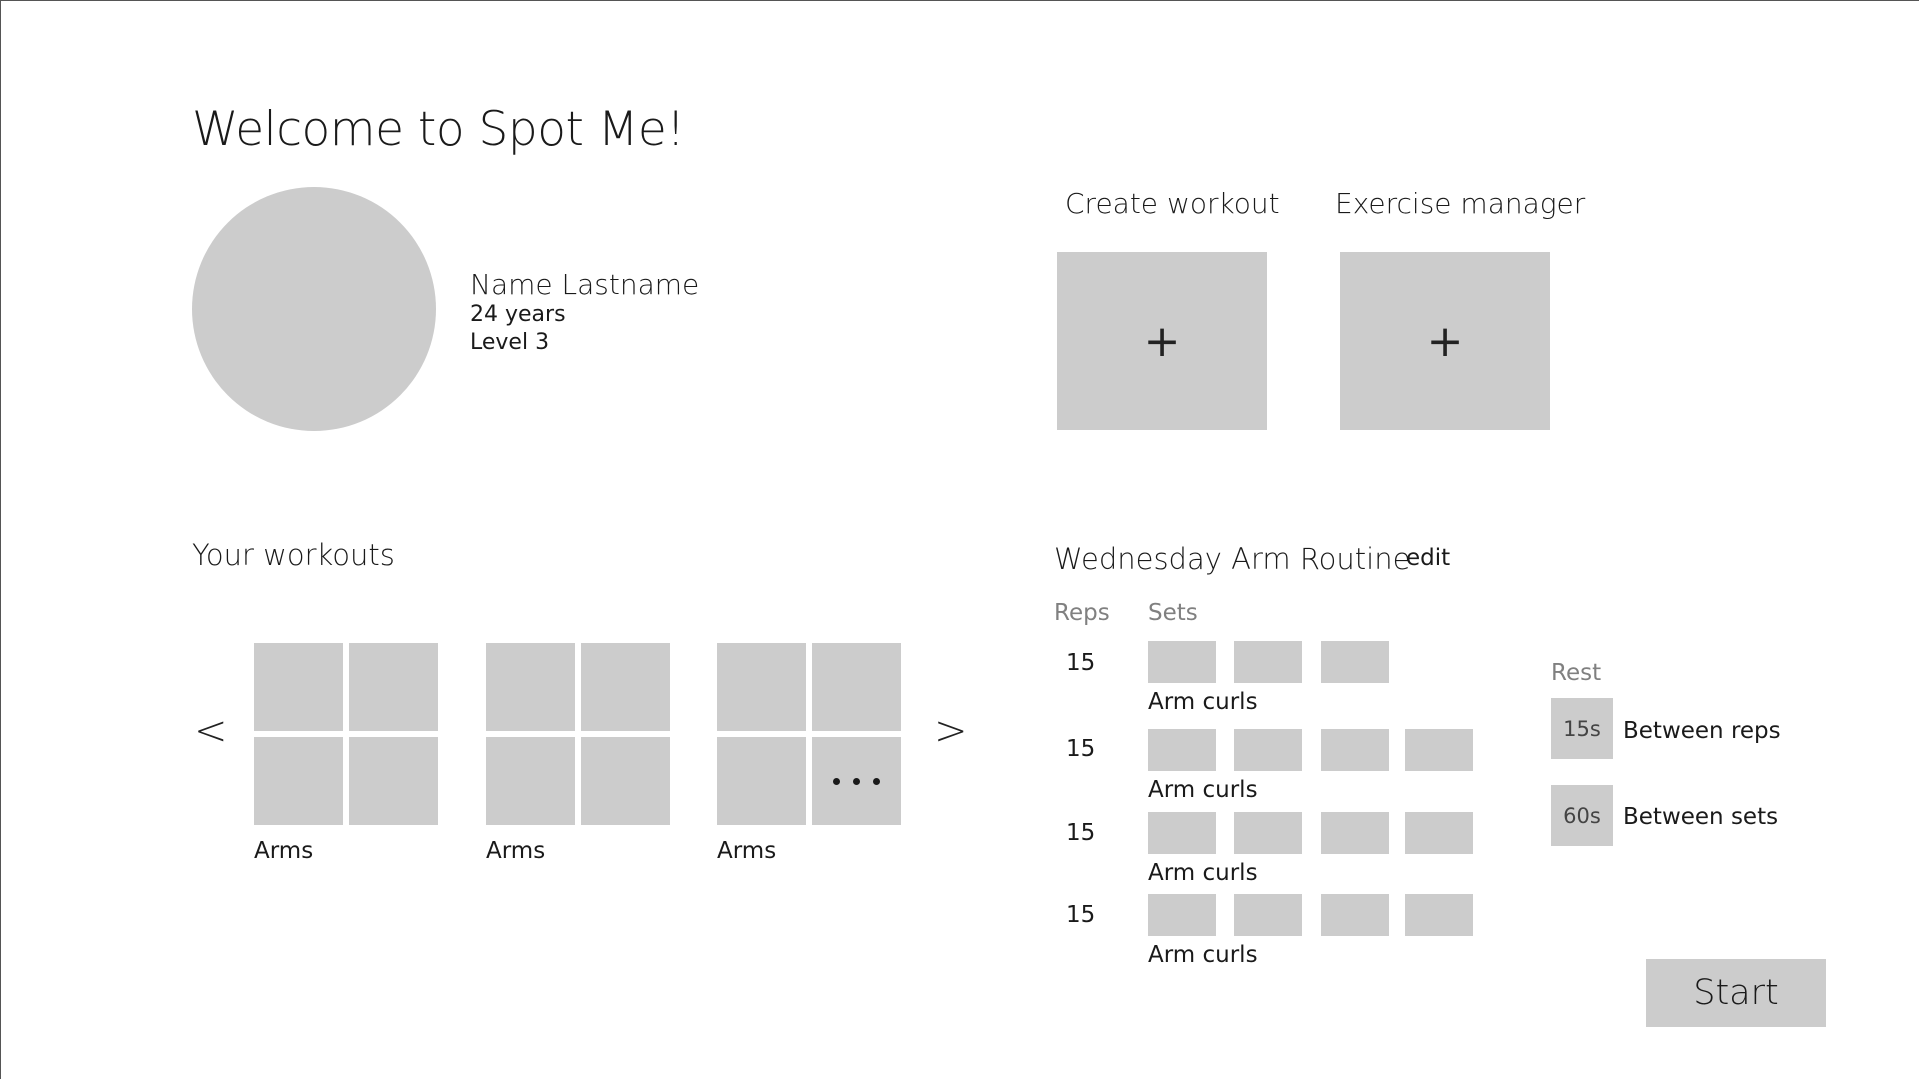 Image resolution: width=1920 pixels, height=1080 pixels. What do you see at coordinates (1172, 203) in the screenshot?
I see `create-workout-label: Create workout` at bounding box center [1172, 203].